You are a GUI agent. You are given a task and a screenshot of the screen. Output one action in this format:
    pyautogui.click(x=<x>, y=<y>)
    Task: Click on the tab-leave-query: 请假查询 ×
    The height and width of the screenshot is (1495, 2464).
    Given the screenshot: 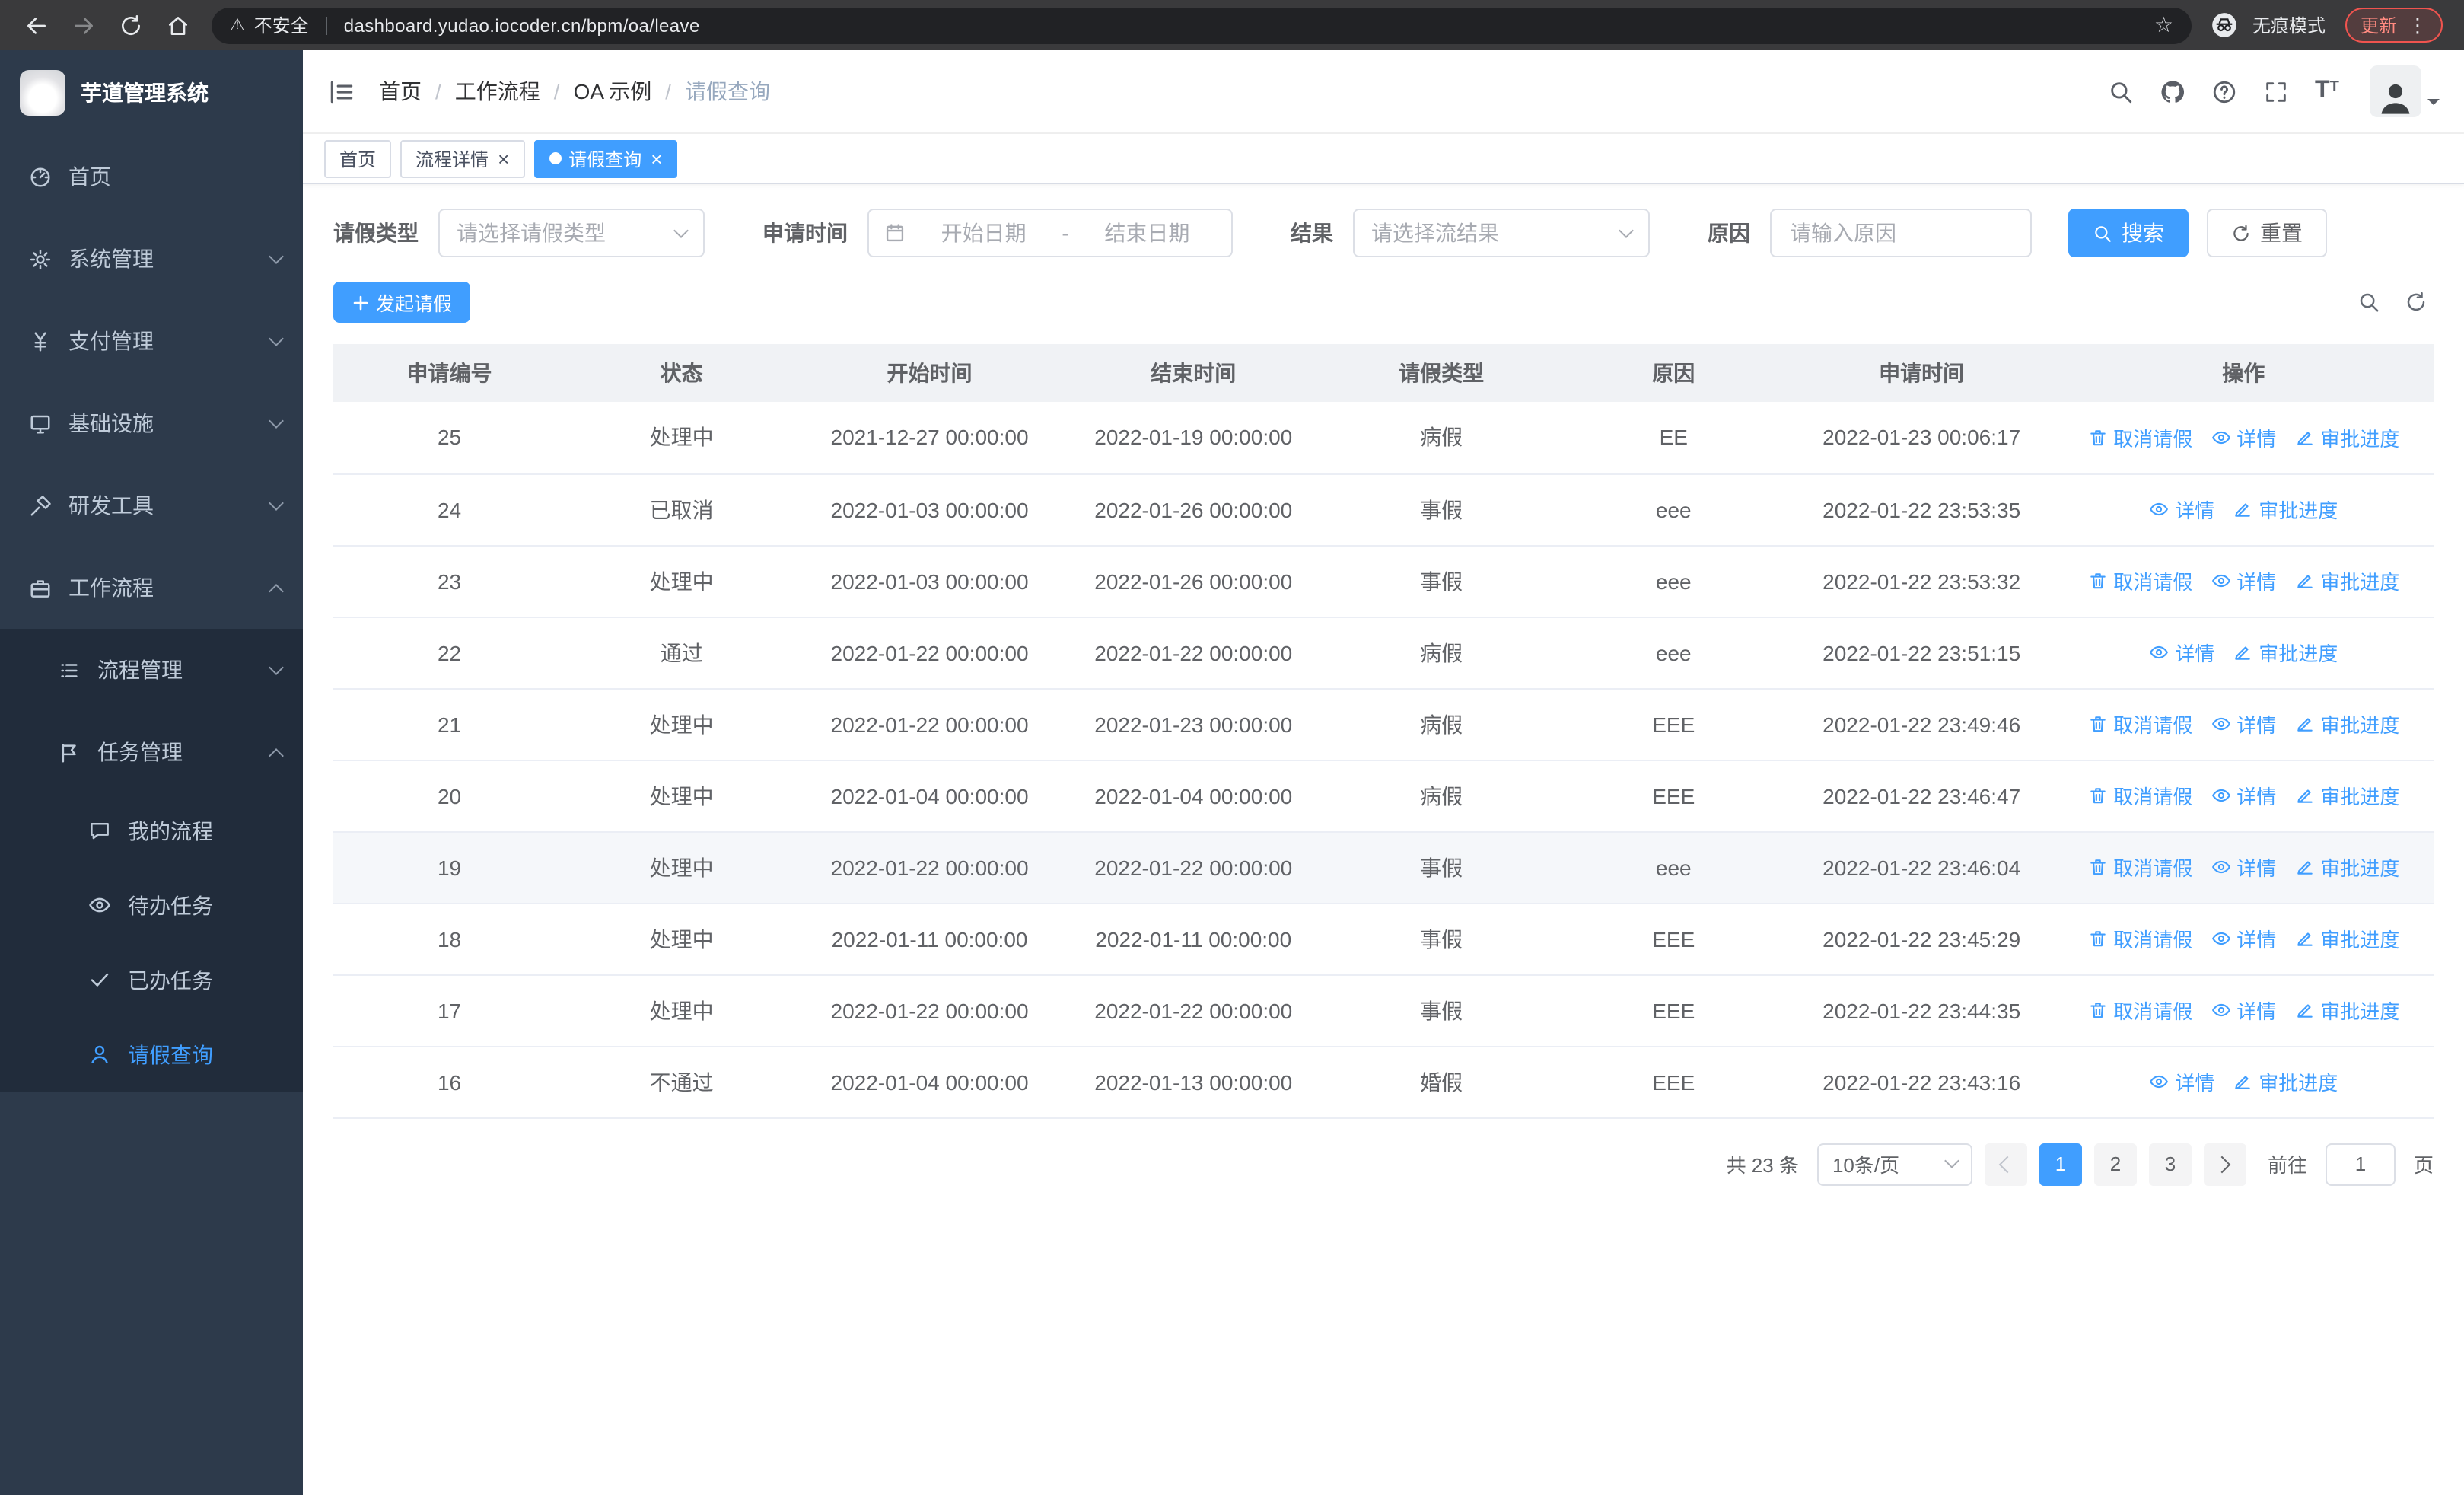 What is the action you would take?
    pyautogui.click(x=605, y=158)
    